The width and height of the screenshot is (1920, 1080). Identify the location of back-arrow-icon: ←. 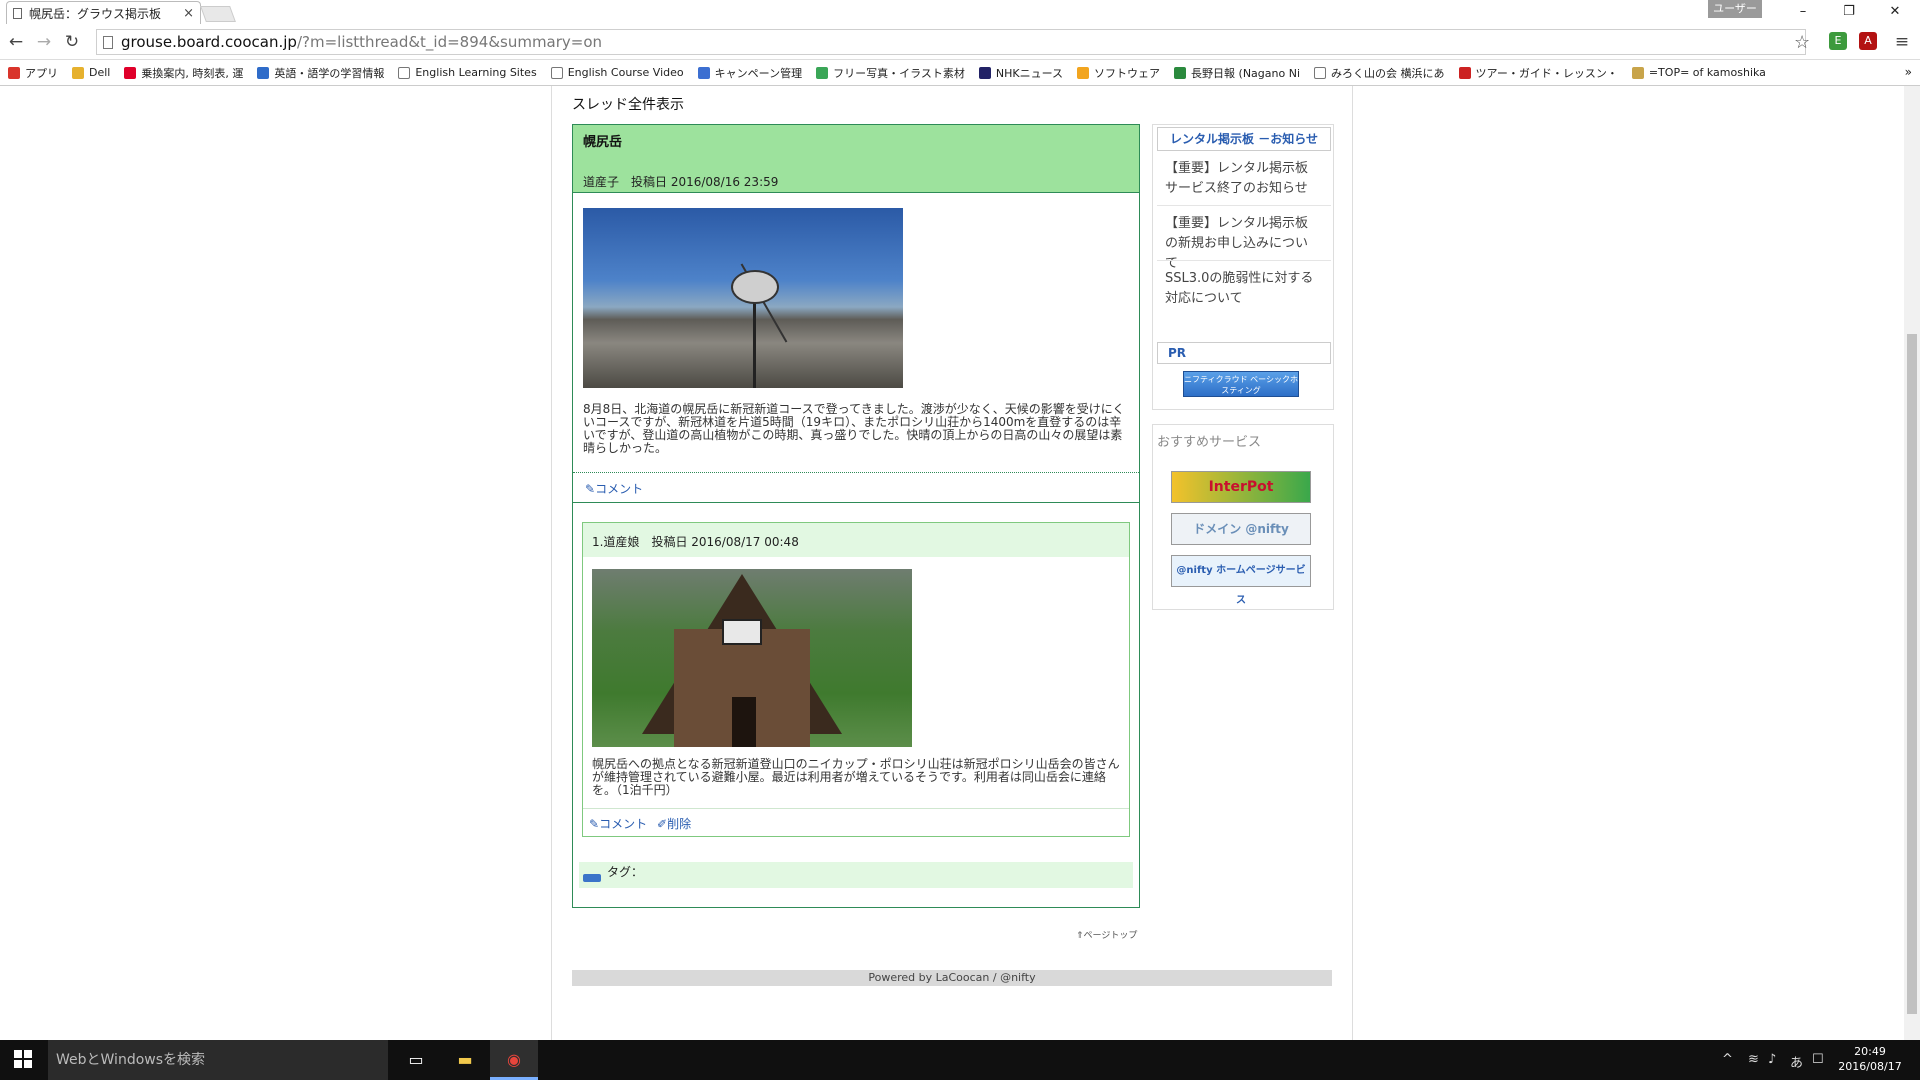
(16, 42).